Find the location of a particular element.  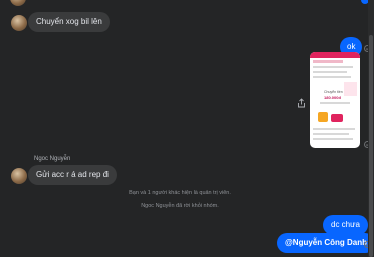

card-pink-box is located at coordinates (350, 89).